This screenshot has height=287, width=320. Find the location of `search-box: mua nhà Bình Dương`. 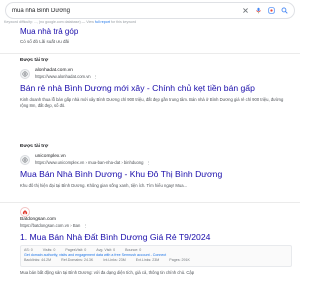

search-box: mua nhà Bình Dương is located at coordinates (150, 10).